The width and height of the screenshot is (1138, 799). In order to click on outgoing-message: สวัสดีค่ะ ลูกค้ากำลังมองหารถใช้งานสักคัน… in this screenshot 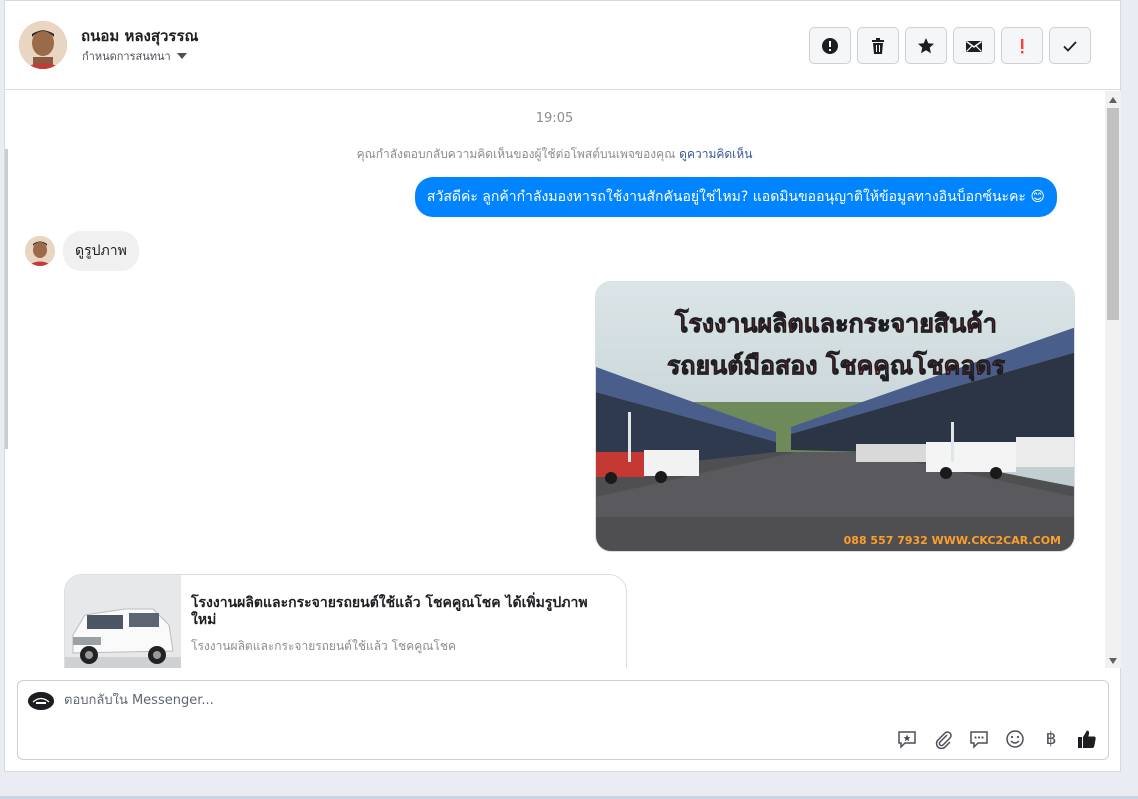, I will do `click(735, 197)`.